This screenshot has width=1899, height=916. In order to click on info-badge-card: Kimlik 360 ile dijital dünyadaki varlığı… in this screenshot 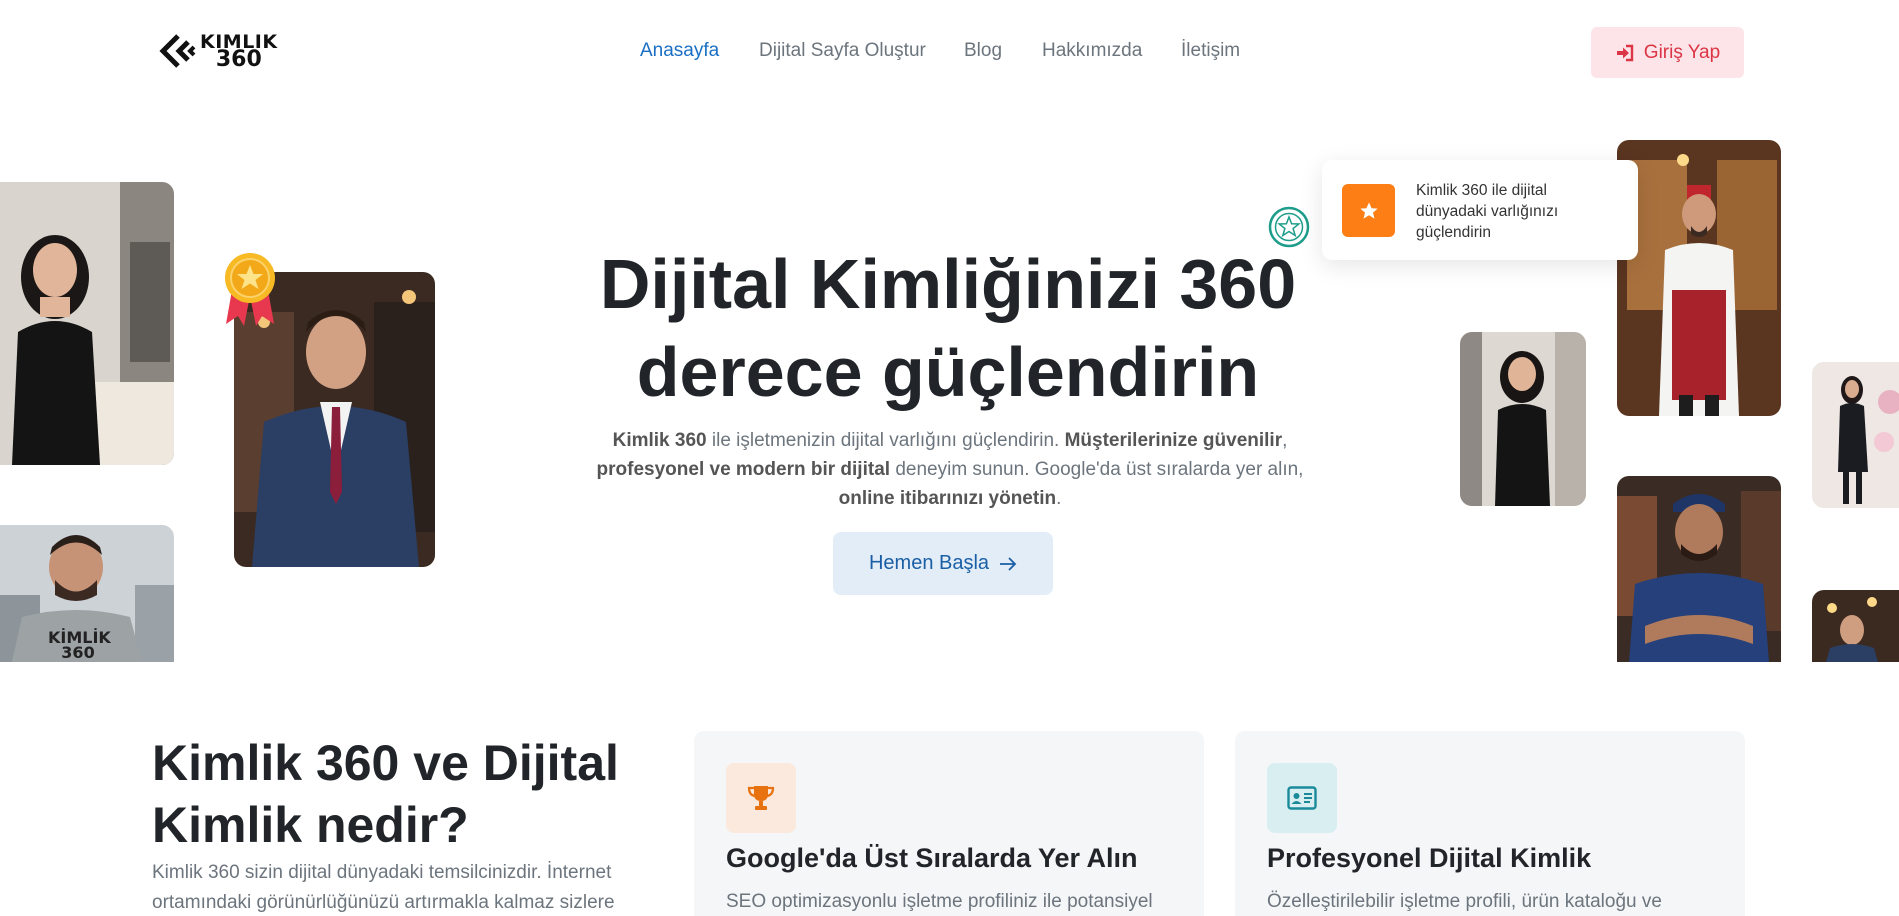, I will do `click(1480, 210)`.